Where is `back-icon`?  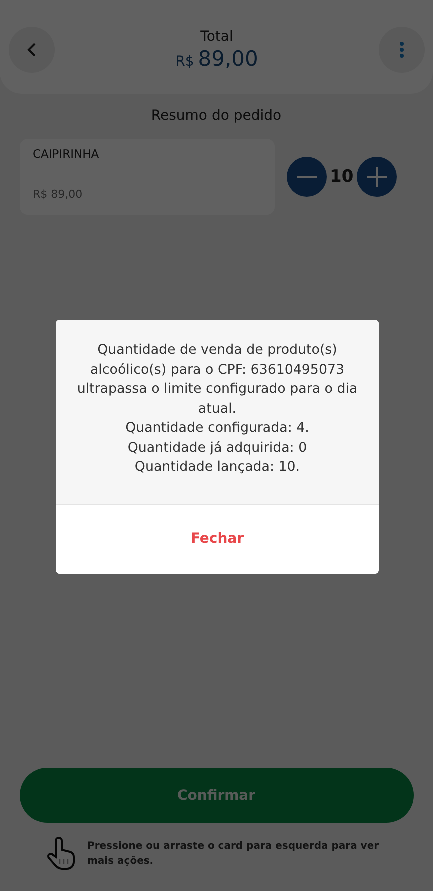
back-icon is located at coordinates (32, 50).